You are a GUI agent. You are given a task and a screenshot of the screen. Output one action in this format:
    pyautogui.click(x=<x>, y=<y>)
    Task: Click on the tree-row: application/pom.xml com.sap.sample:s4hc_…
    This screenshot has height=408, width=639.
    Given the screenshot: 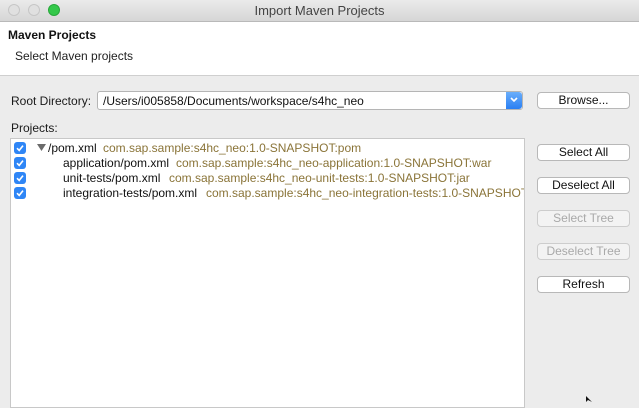 What is the action you would take?
    pyautogui.click(x=267, y=163)
    